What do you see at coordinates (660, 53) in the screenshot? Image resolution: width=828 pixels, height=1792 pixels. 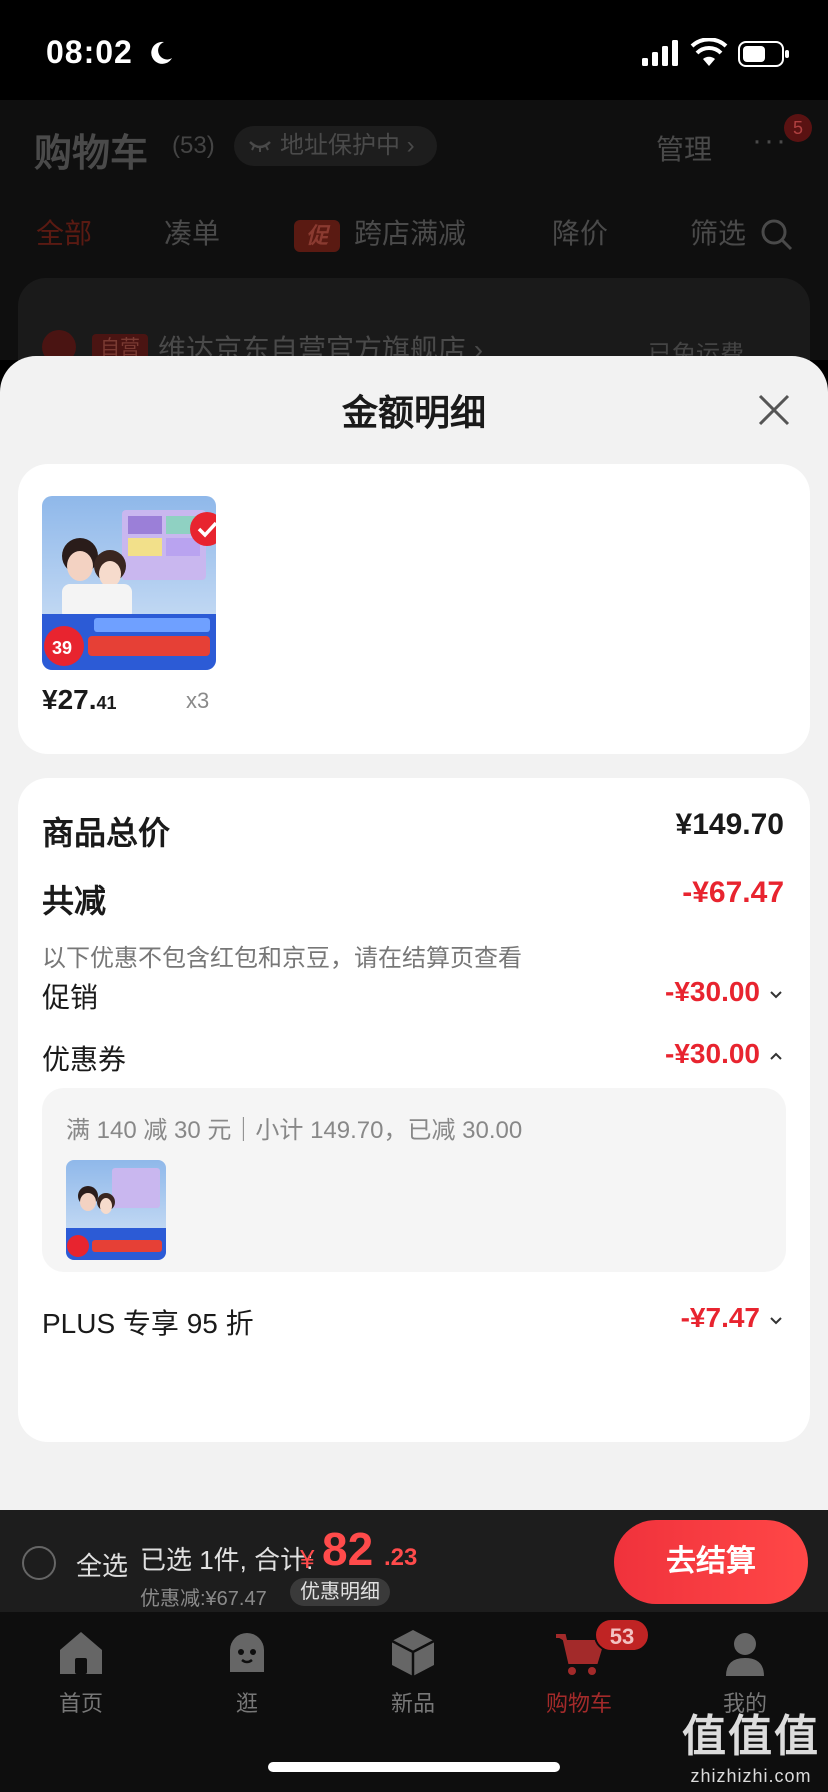 I see `signal-icon` at bounding box center [660, 53].